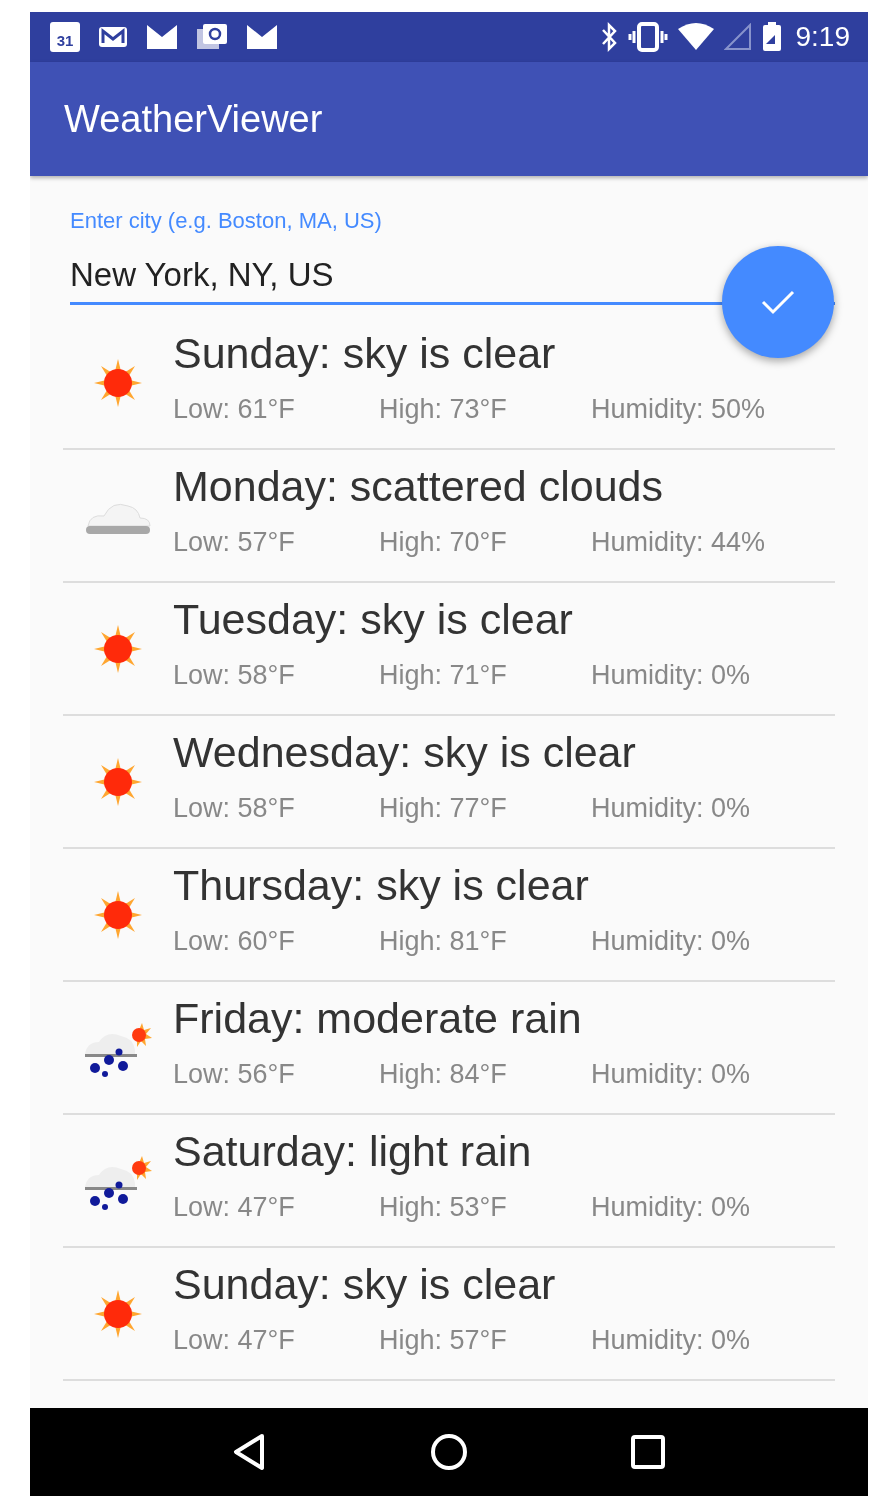  I want to click on high-temperature: High: 71°F, so click(443, 675).